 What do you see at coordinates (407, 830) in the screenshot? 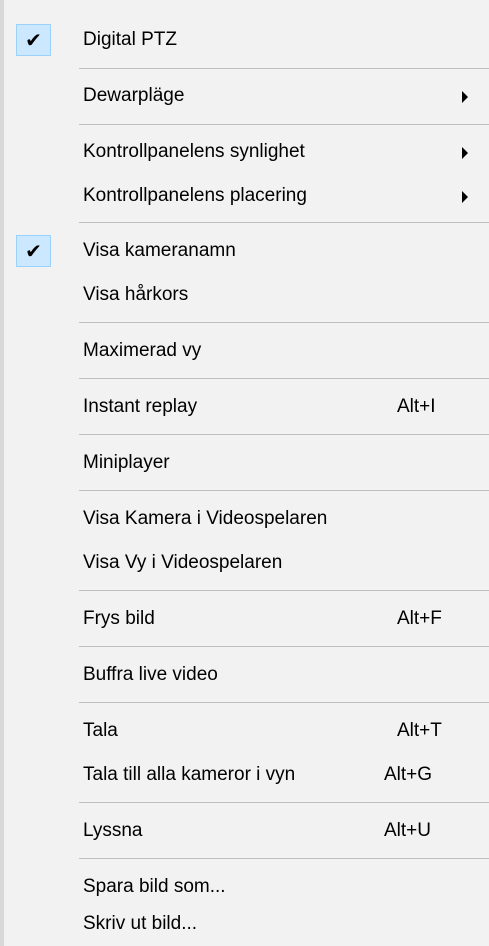
I see `menu-item-shortcut: Alt+U` at bounding box center [407, 830].